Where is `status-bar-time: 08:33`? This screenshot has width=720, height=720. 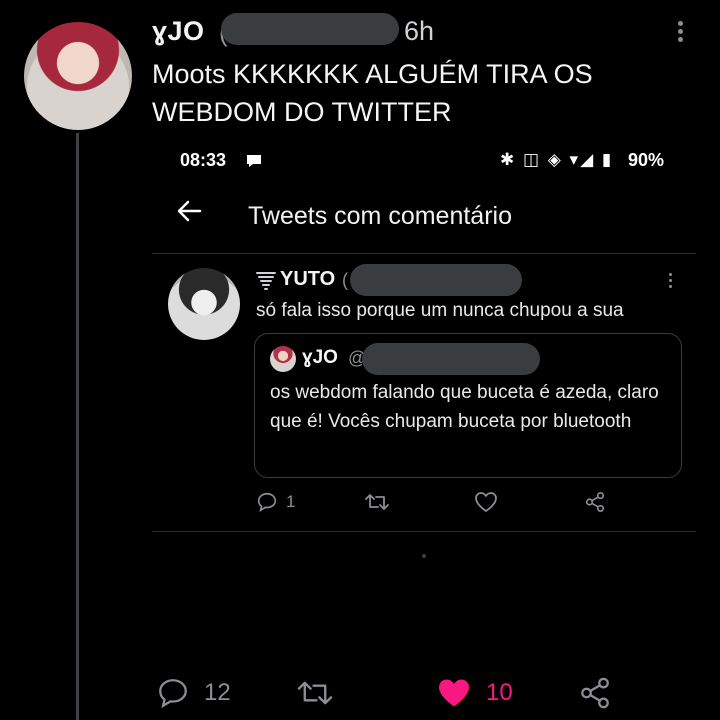
status-bar-time: 08:33 is located at coordinates (203, 160).